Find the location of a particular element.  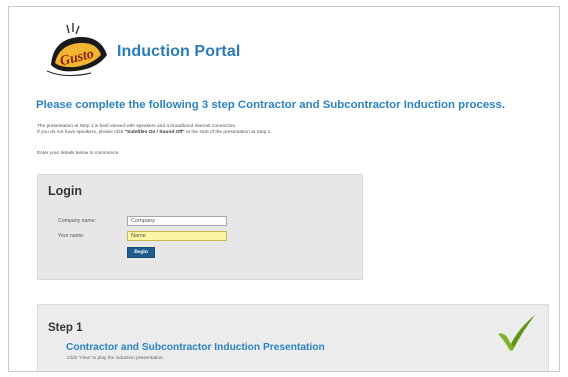

company-name-field is located at coordinates (177, 221).